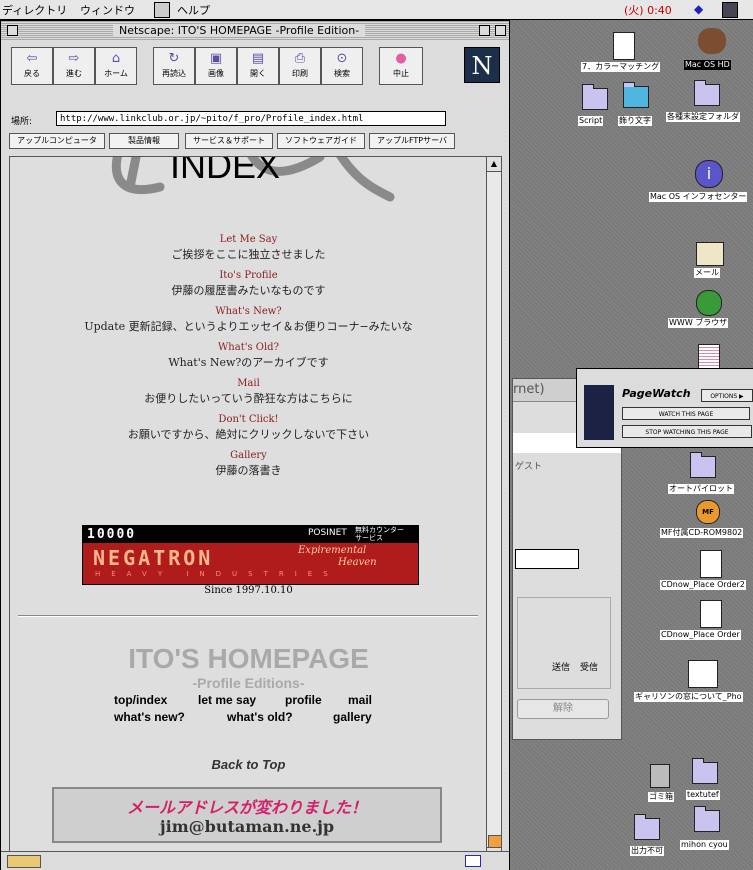  I want to click on nav-link-whats-old: What's Old?, so click(248, 347).